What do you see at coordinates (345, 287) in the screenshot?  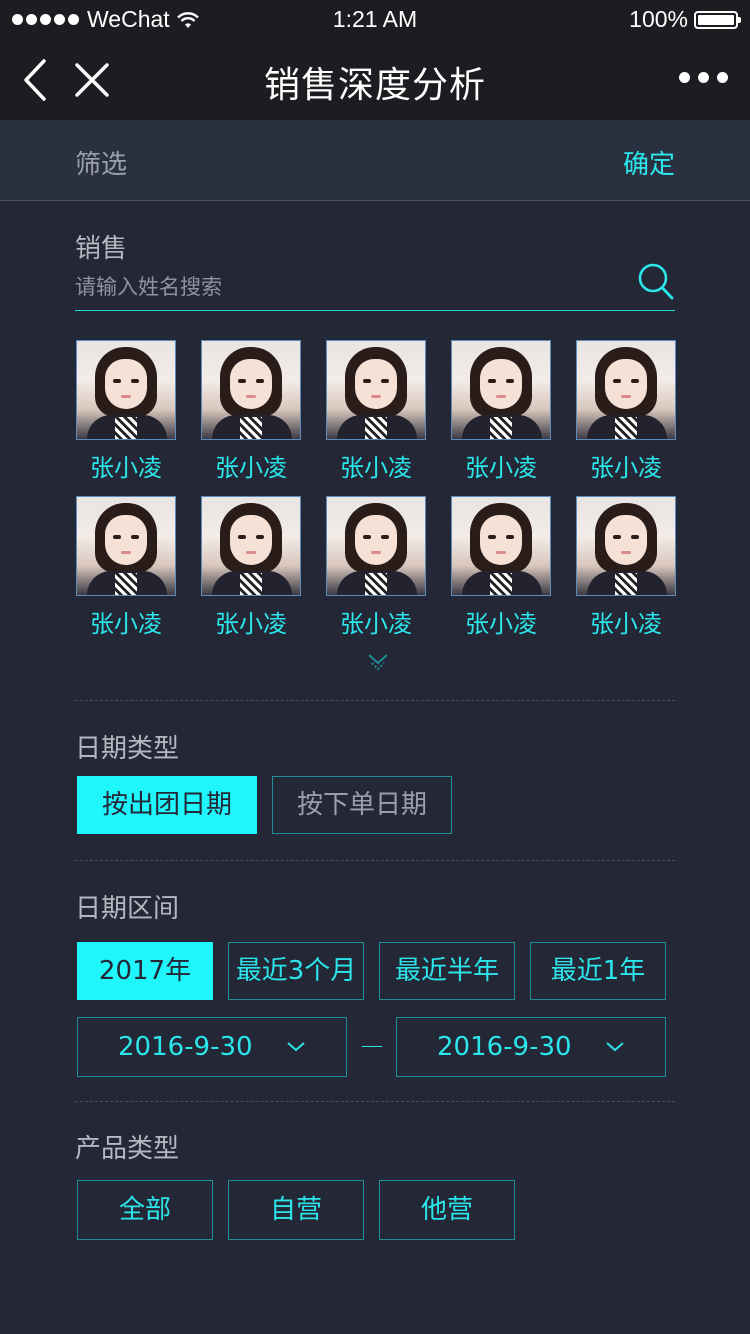 I see `search-input` at bounding box center [345, 287].